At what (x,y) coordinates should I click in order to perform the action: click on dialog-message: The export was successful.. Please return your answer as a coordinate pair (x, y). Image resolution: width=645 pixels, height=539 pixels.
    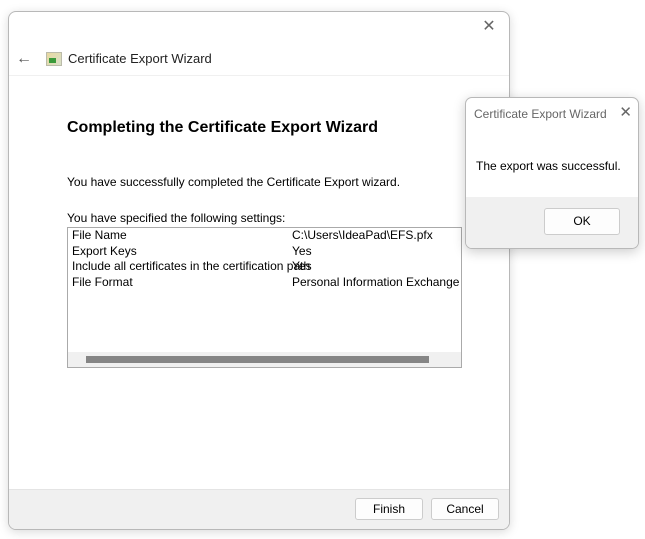
    Looking at the image, I should click on (548, 166).